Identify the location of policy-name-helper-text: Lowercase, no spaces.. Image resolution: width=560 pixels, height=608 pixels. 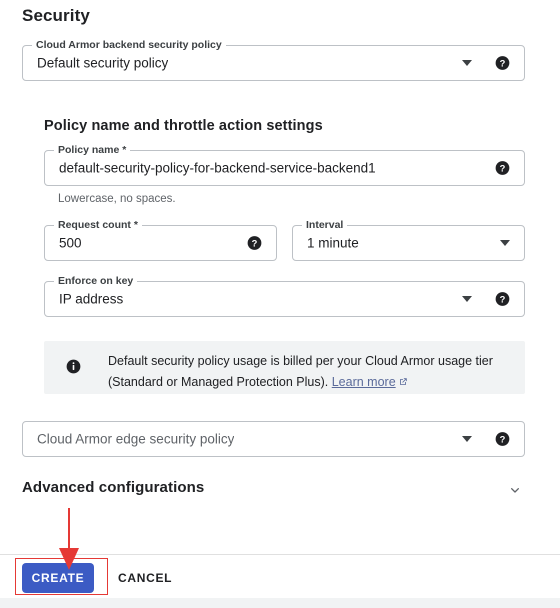
(117, 199).